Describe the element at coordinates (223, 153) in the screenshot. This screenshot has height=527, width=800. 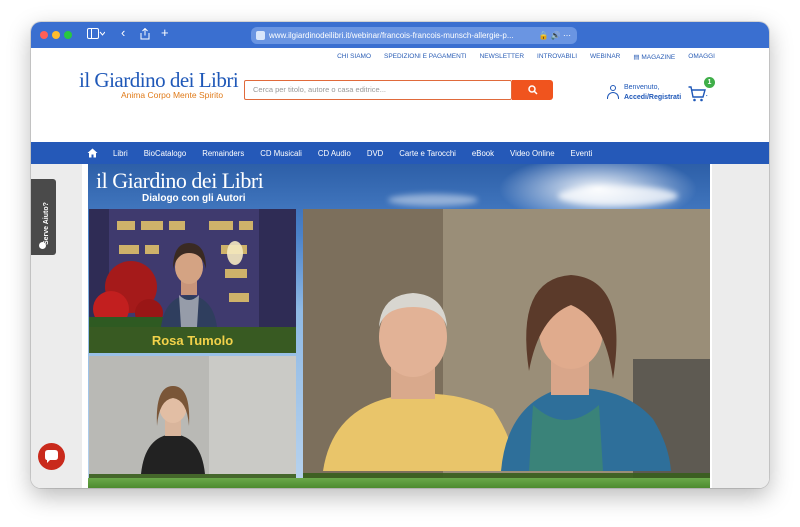
I see `nav-remainders: Remainders` at that location.